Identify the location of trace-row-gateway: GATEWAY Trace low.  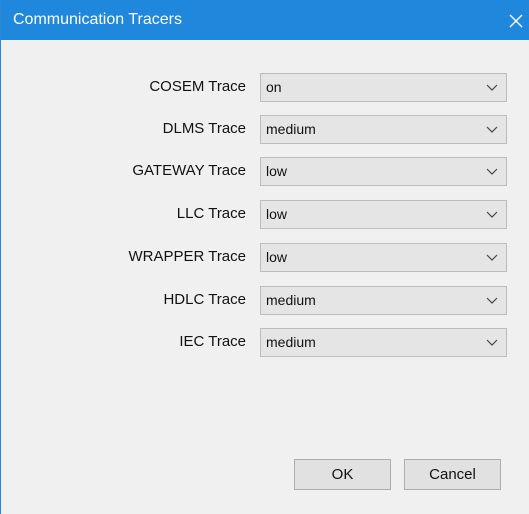
(265, 171).